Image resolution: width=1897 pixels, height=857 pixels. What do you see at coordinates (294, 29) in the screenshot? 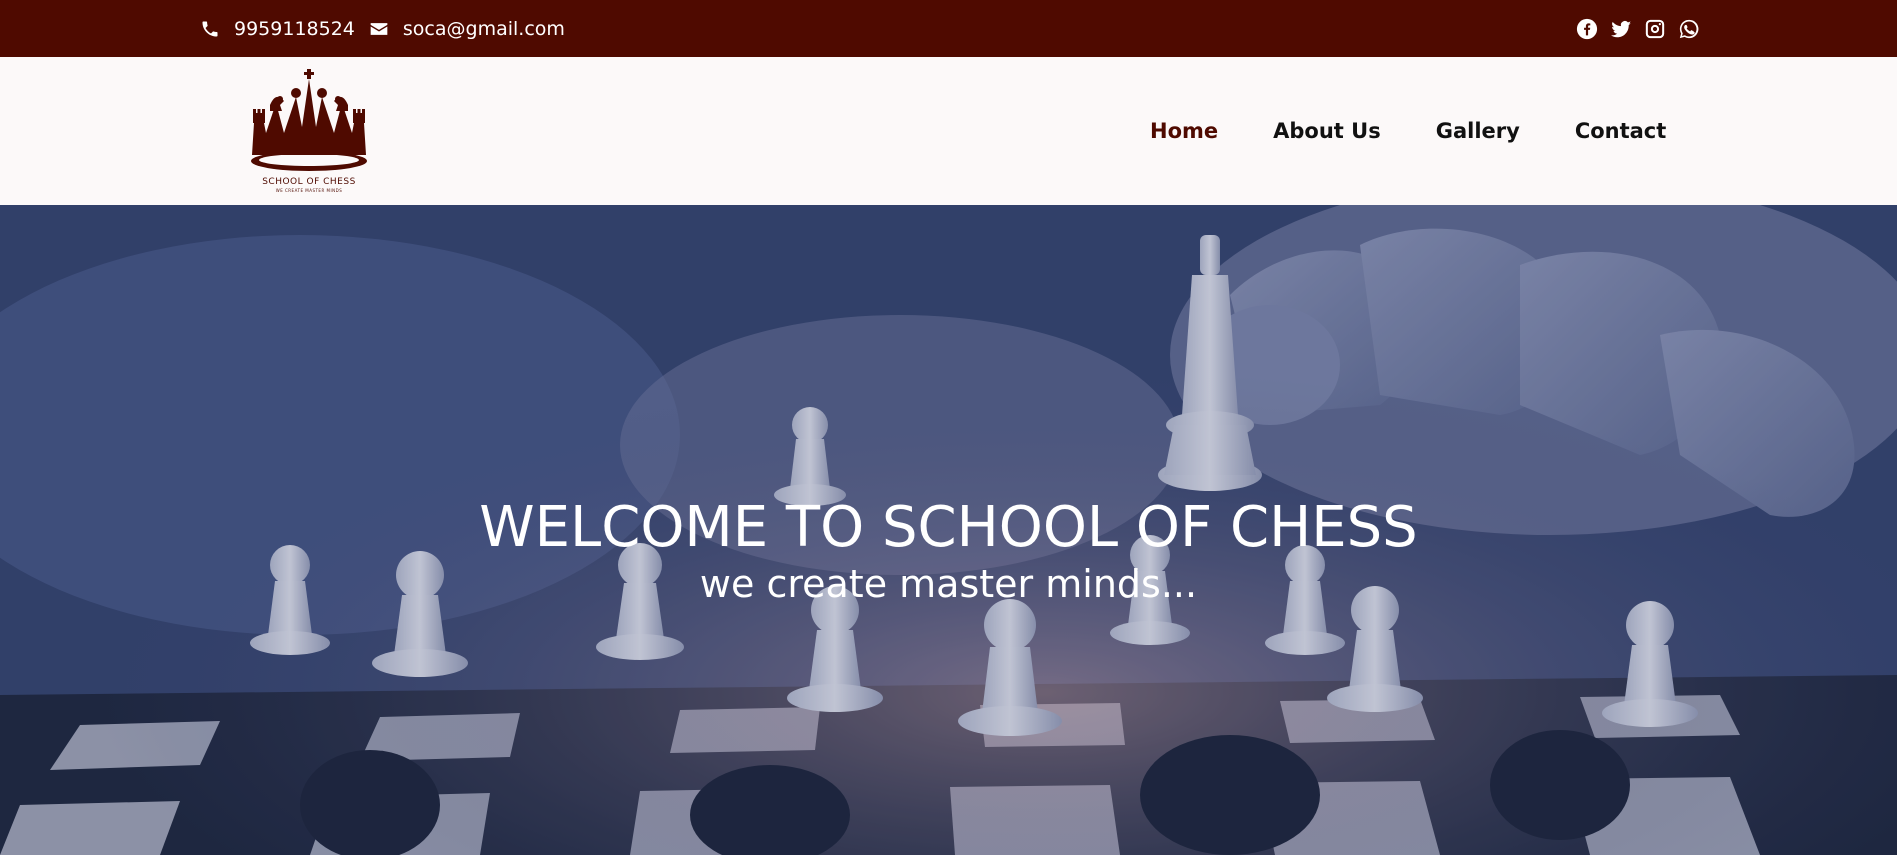
I see `phone-number: 9959118524` at bounding box center [294, 29].